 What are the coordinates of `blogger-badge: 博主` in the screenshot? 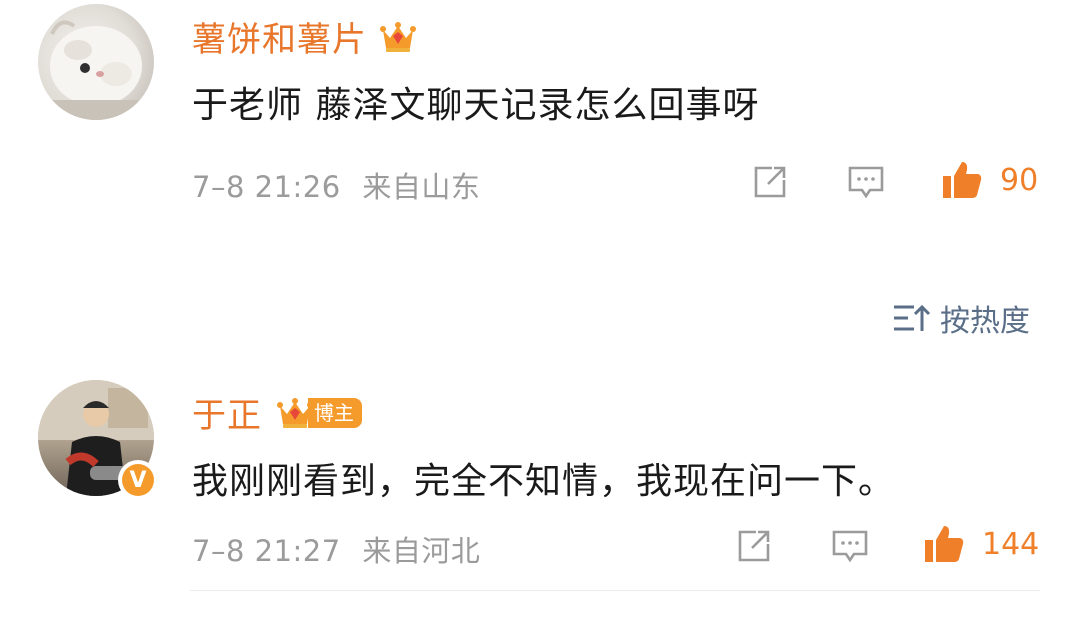 It's located at (319, 413).